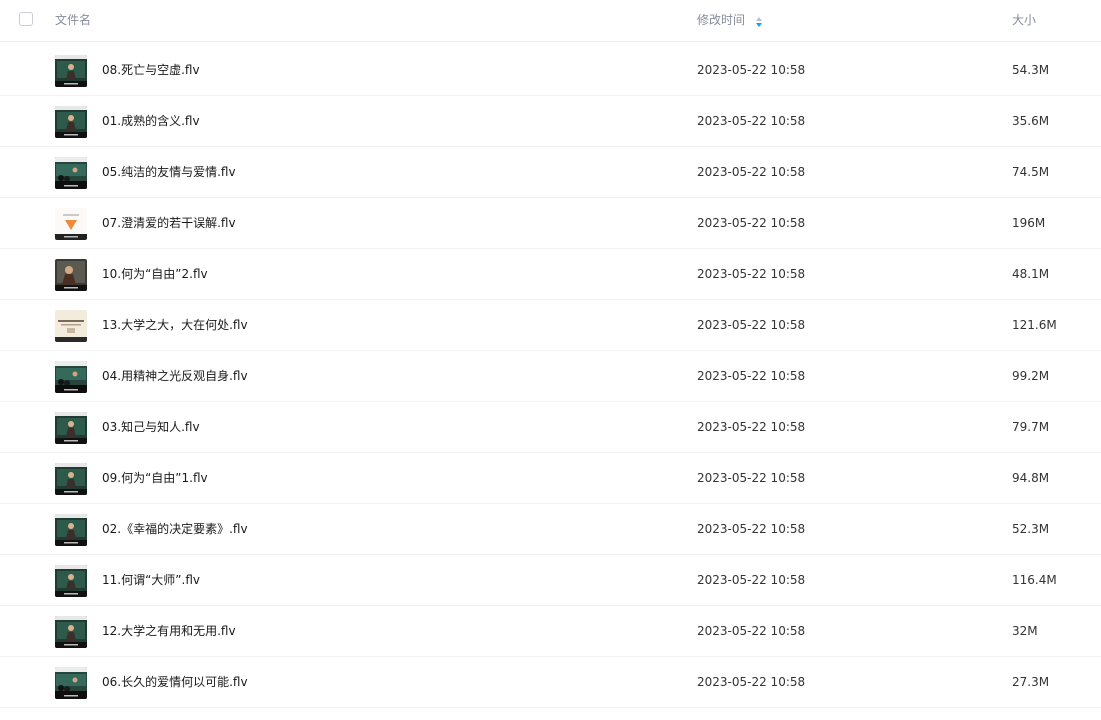 This screenshot has height=720, width=1101. I want to click on file-name: 03.知己与知人.flv, so click(151, 427).